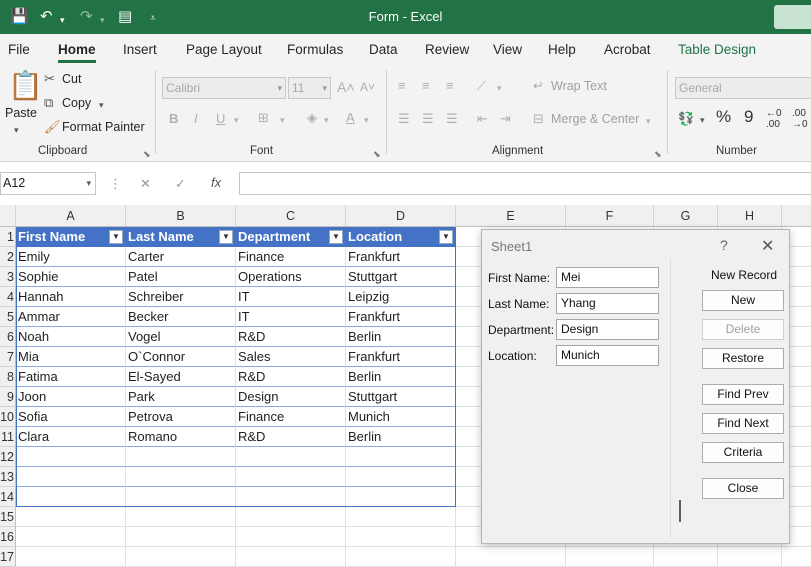  I want to click on row-header-17: 17, so click(8, 557).